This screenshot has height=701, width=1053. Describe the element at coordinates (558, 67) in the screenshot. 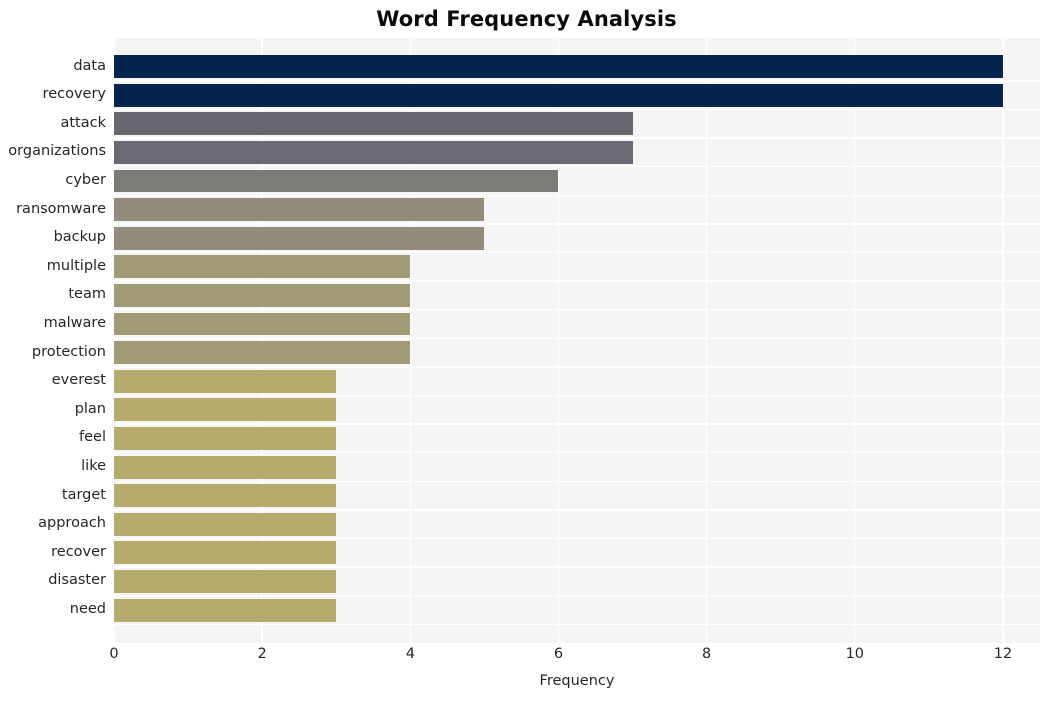

I see `bar-data` at that location.